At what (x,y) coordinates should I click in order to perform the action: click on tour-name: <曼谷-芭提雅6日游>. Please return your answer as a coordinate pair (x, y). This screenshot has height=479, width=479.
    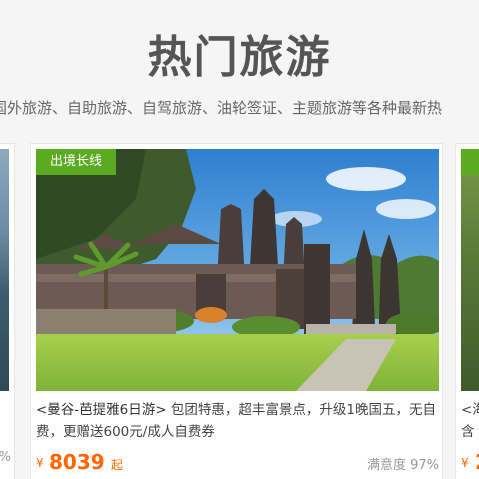
    Looking at the image, I should click on (101, 410).